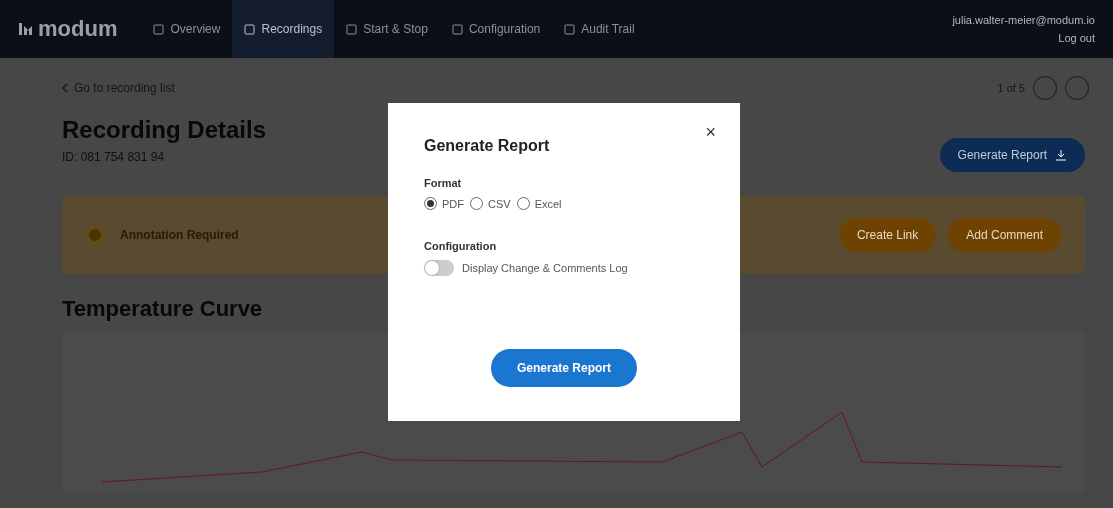 The width and height of the screenshot is (1113, 508). Describe the element at coordinates (443, 183) in the screenshot. I see `format-label: Format` at that location.